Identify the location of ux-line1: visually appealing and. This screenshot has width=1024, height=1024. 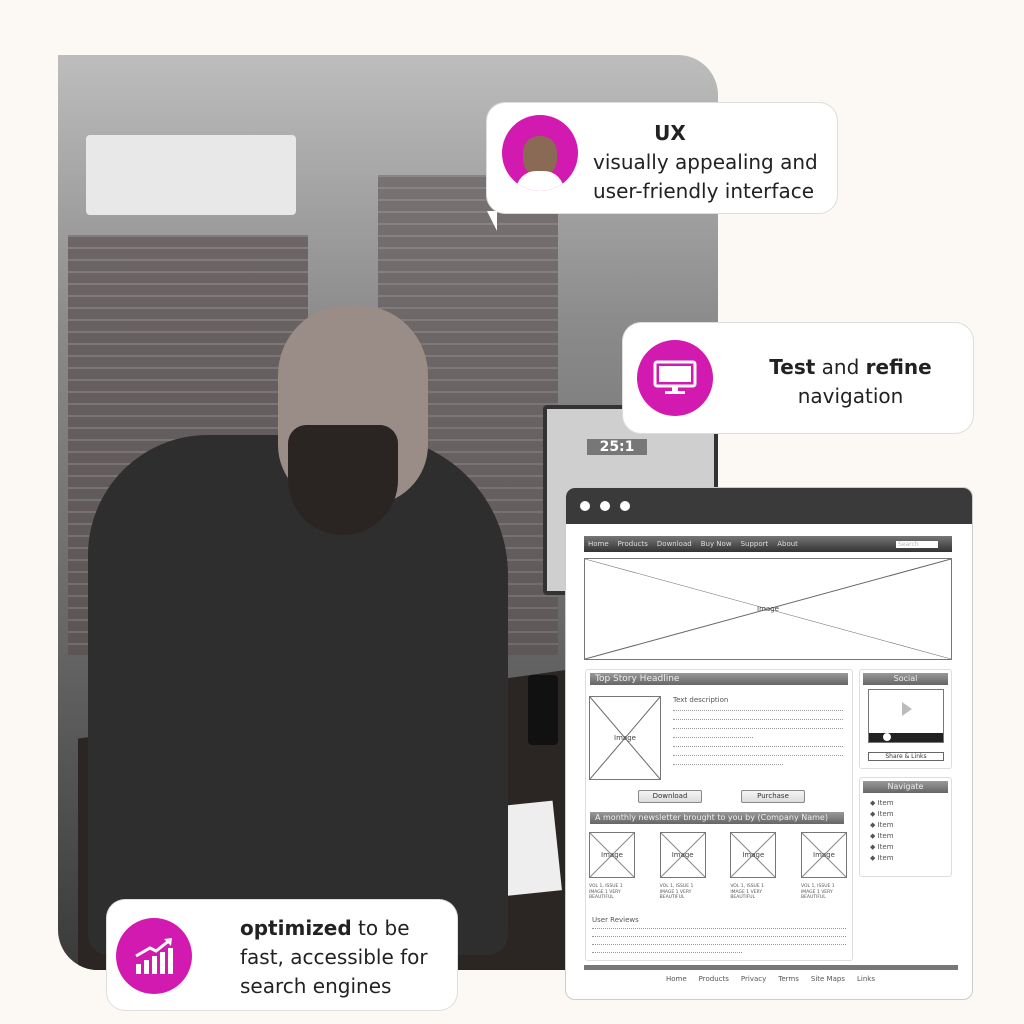
(705, 162).